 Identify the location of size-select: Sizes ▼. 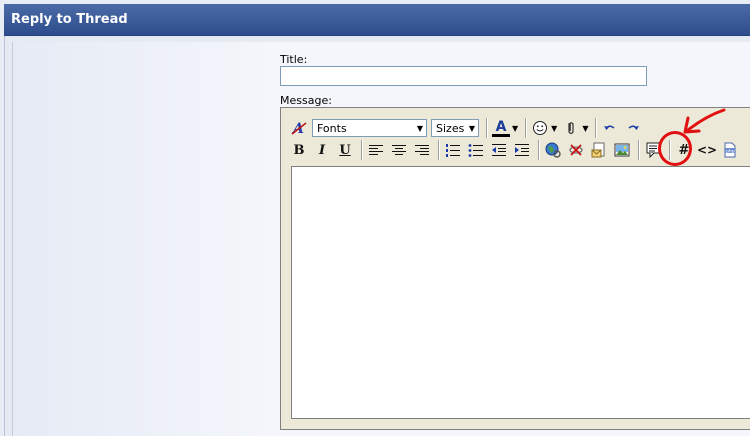
(455, 128).